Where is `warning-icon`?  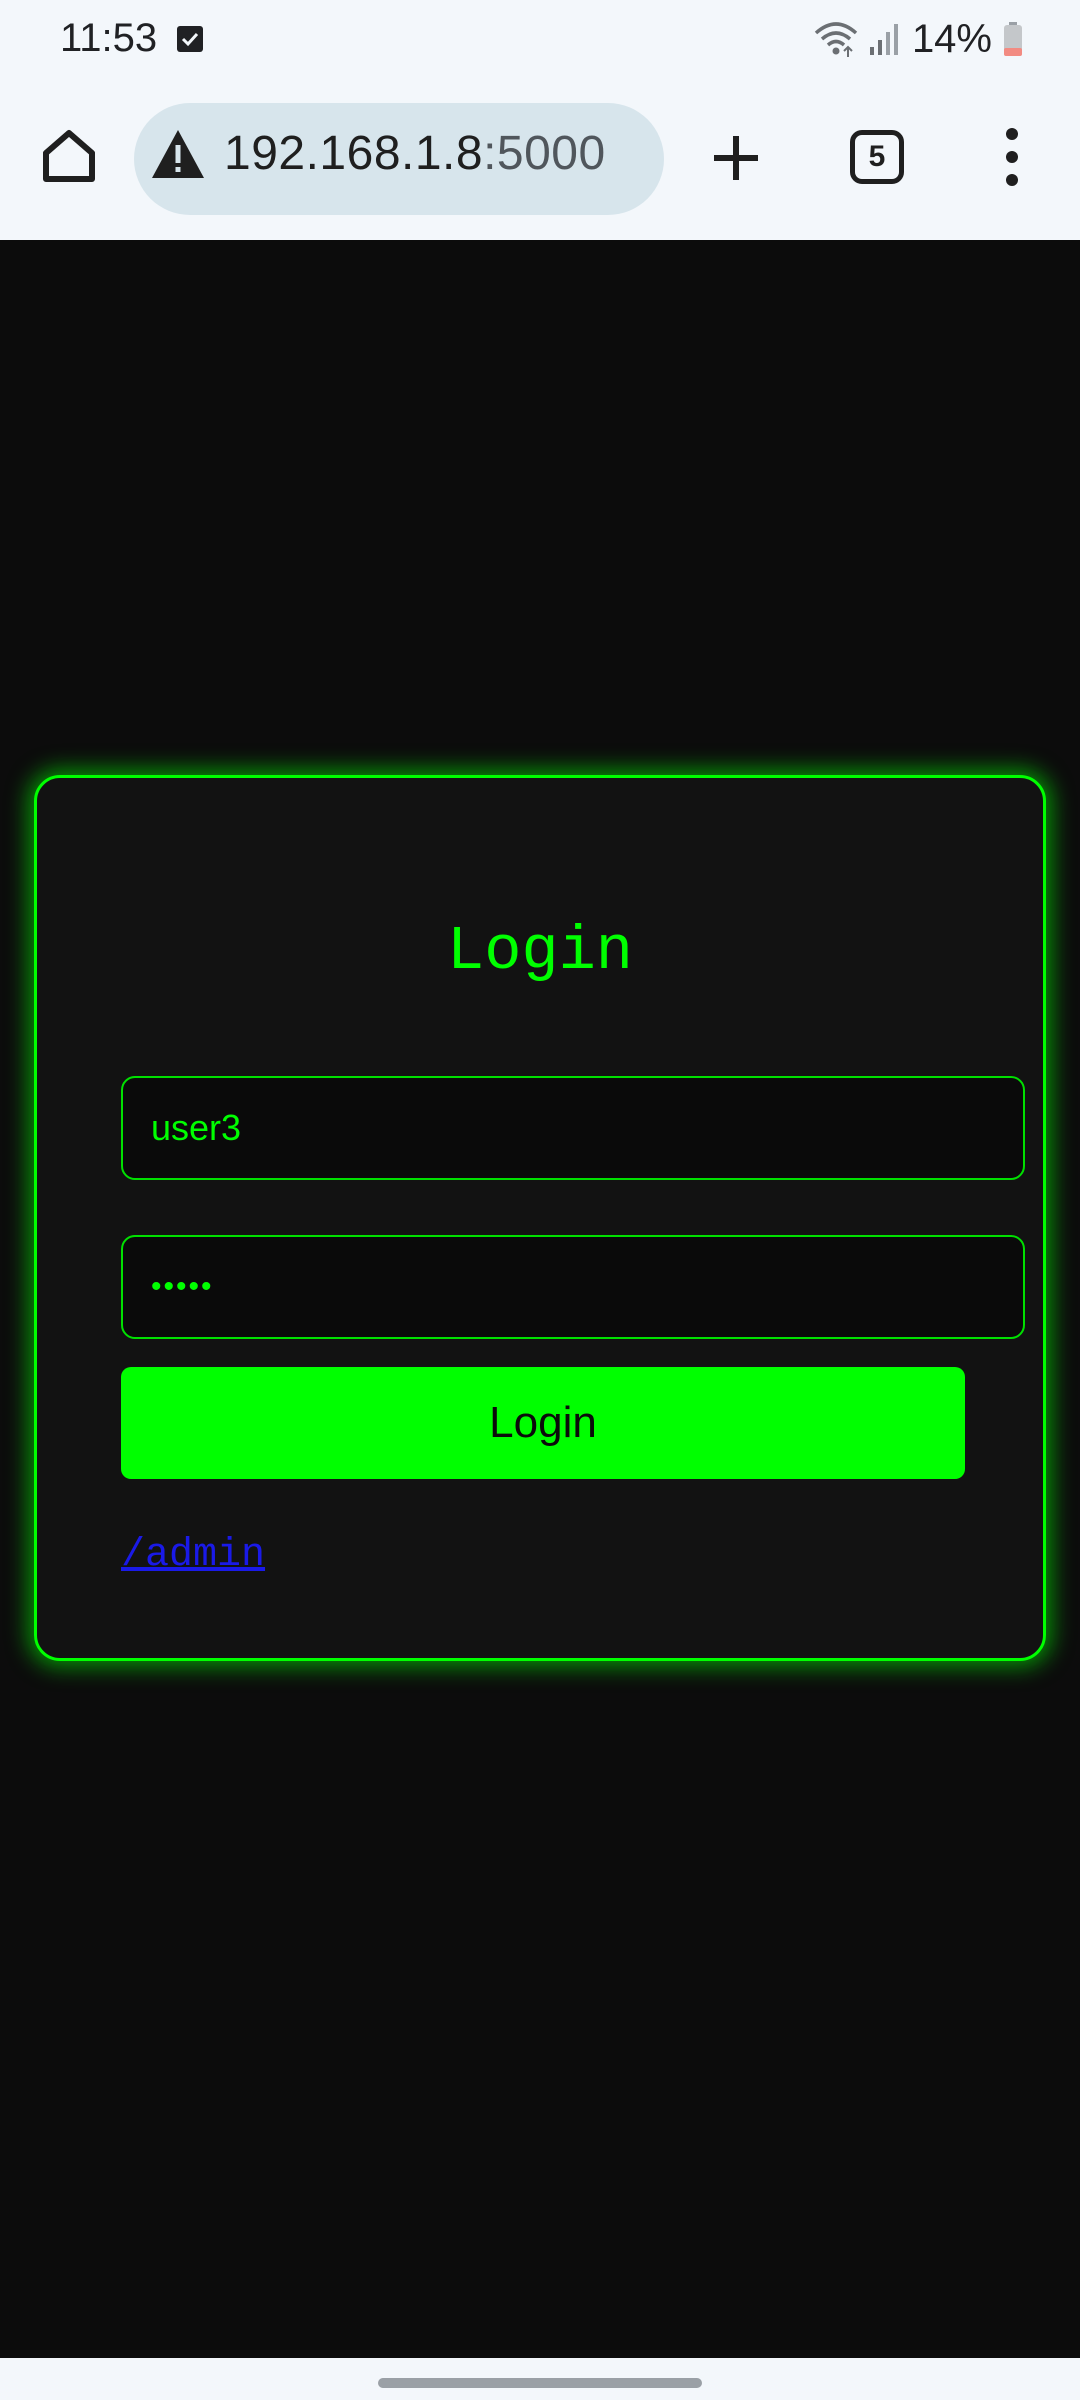
warning-icon is located at coordinates (178, 154).